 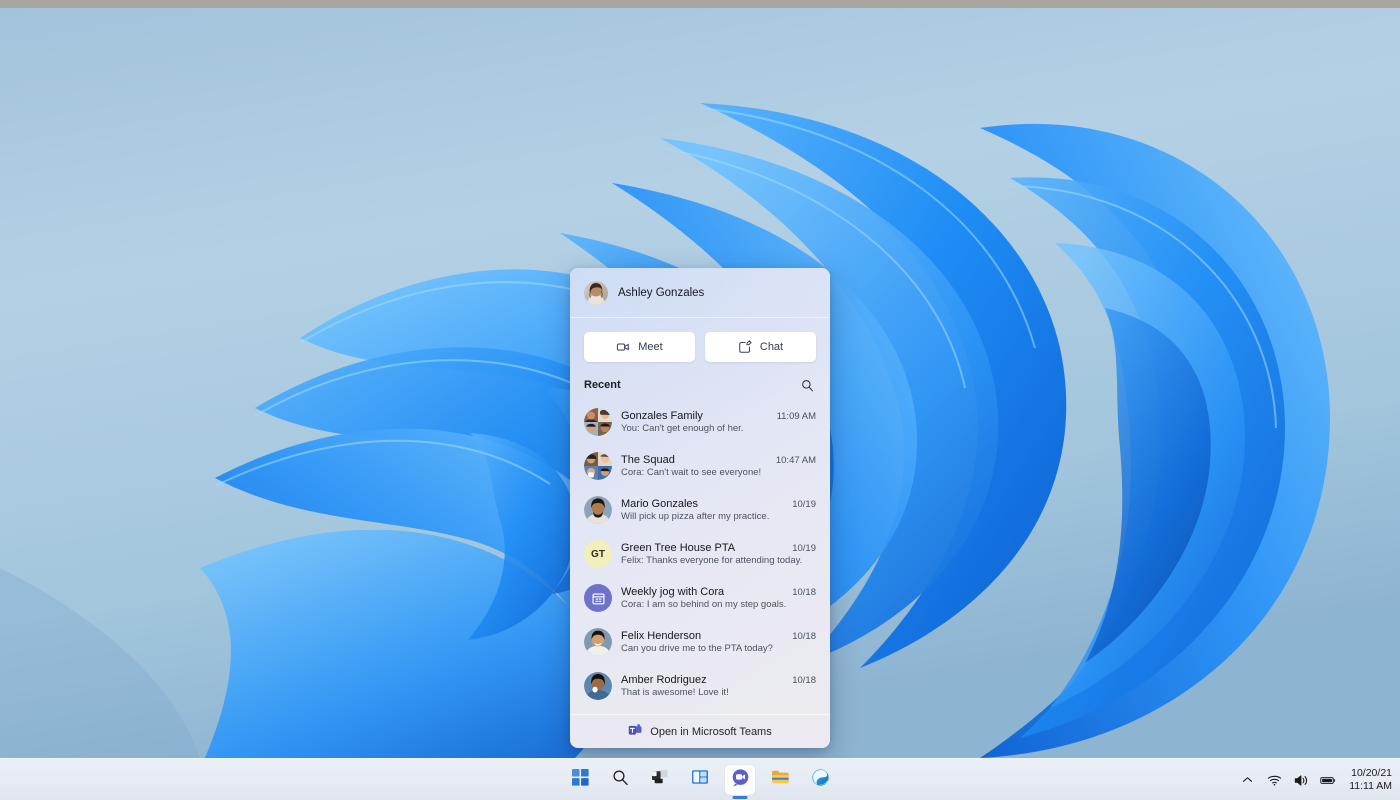 I want to click on current-user-name: Ashley Gonzales, so click(x=661, y=292).